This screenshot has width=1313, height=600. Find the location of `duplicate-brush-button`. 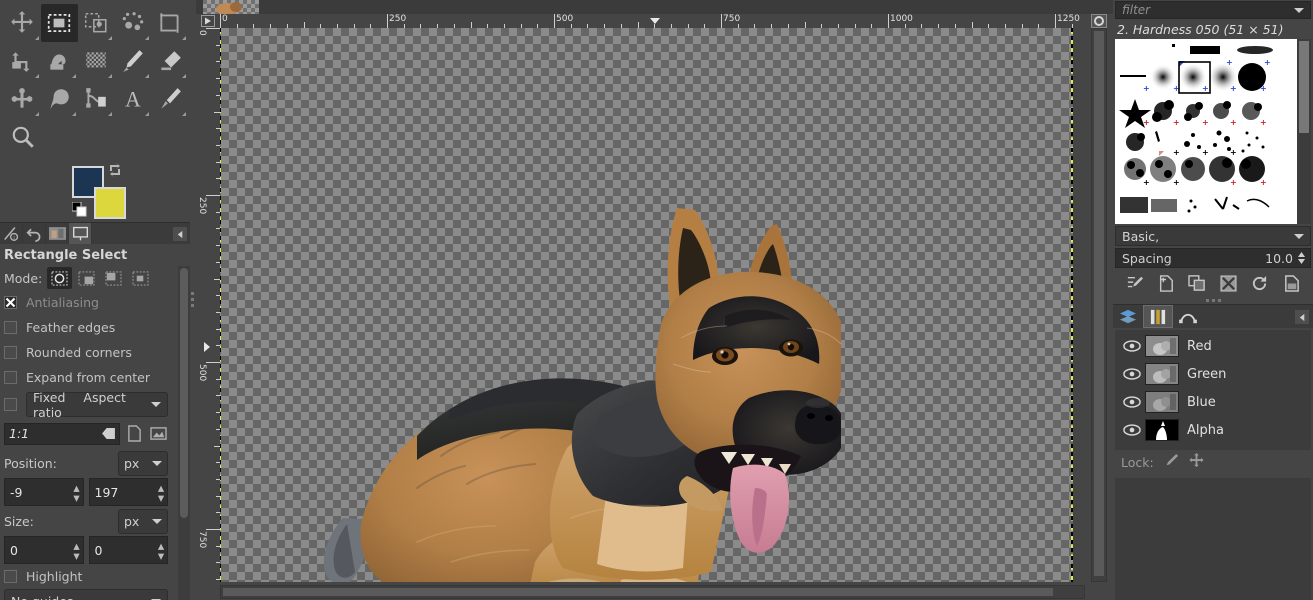

duplicate-brush-button is located at coordinates (1197, 283).